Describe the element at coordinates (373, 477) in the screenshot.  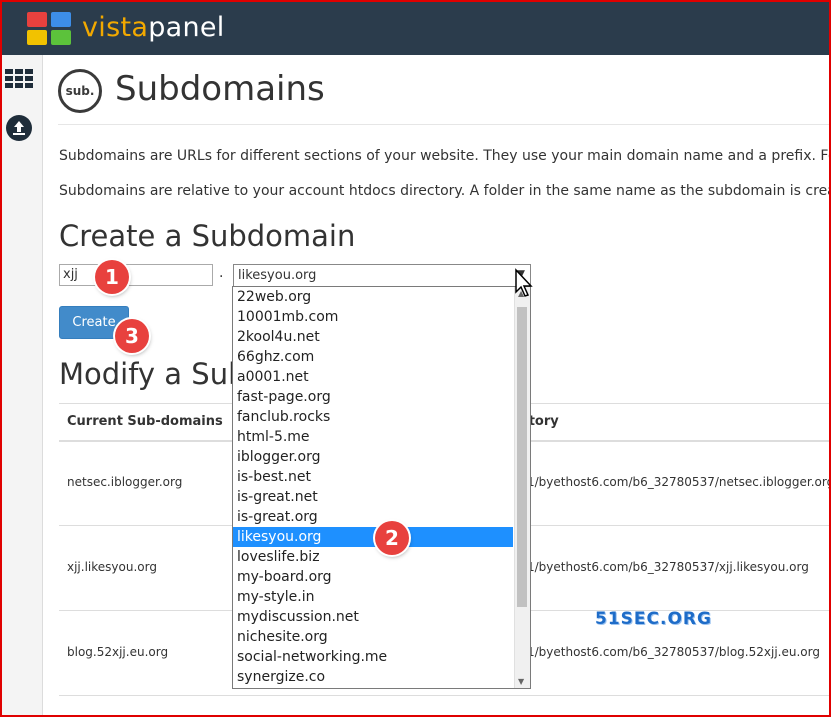
I see `dropdown-option: is-best.net` at that location.